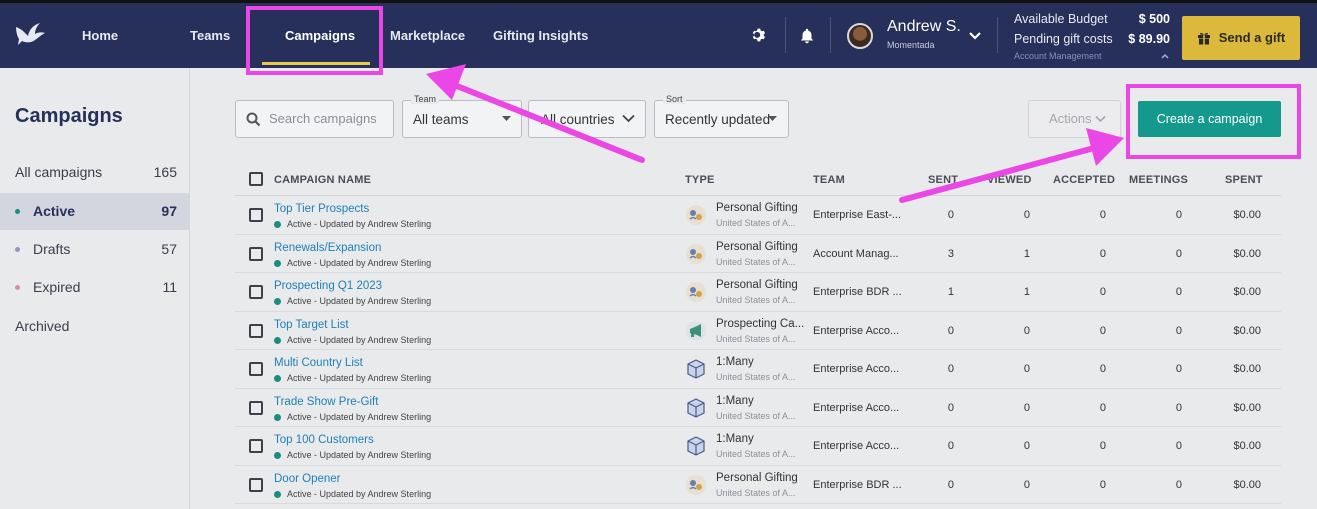 The width and height of the screenshot is (1317, 509). What do you see at coordinates (1070, 118) in the screenshot?
I see `actions-label: Actions` at bounding box center [1070, 118].